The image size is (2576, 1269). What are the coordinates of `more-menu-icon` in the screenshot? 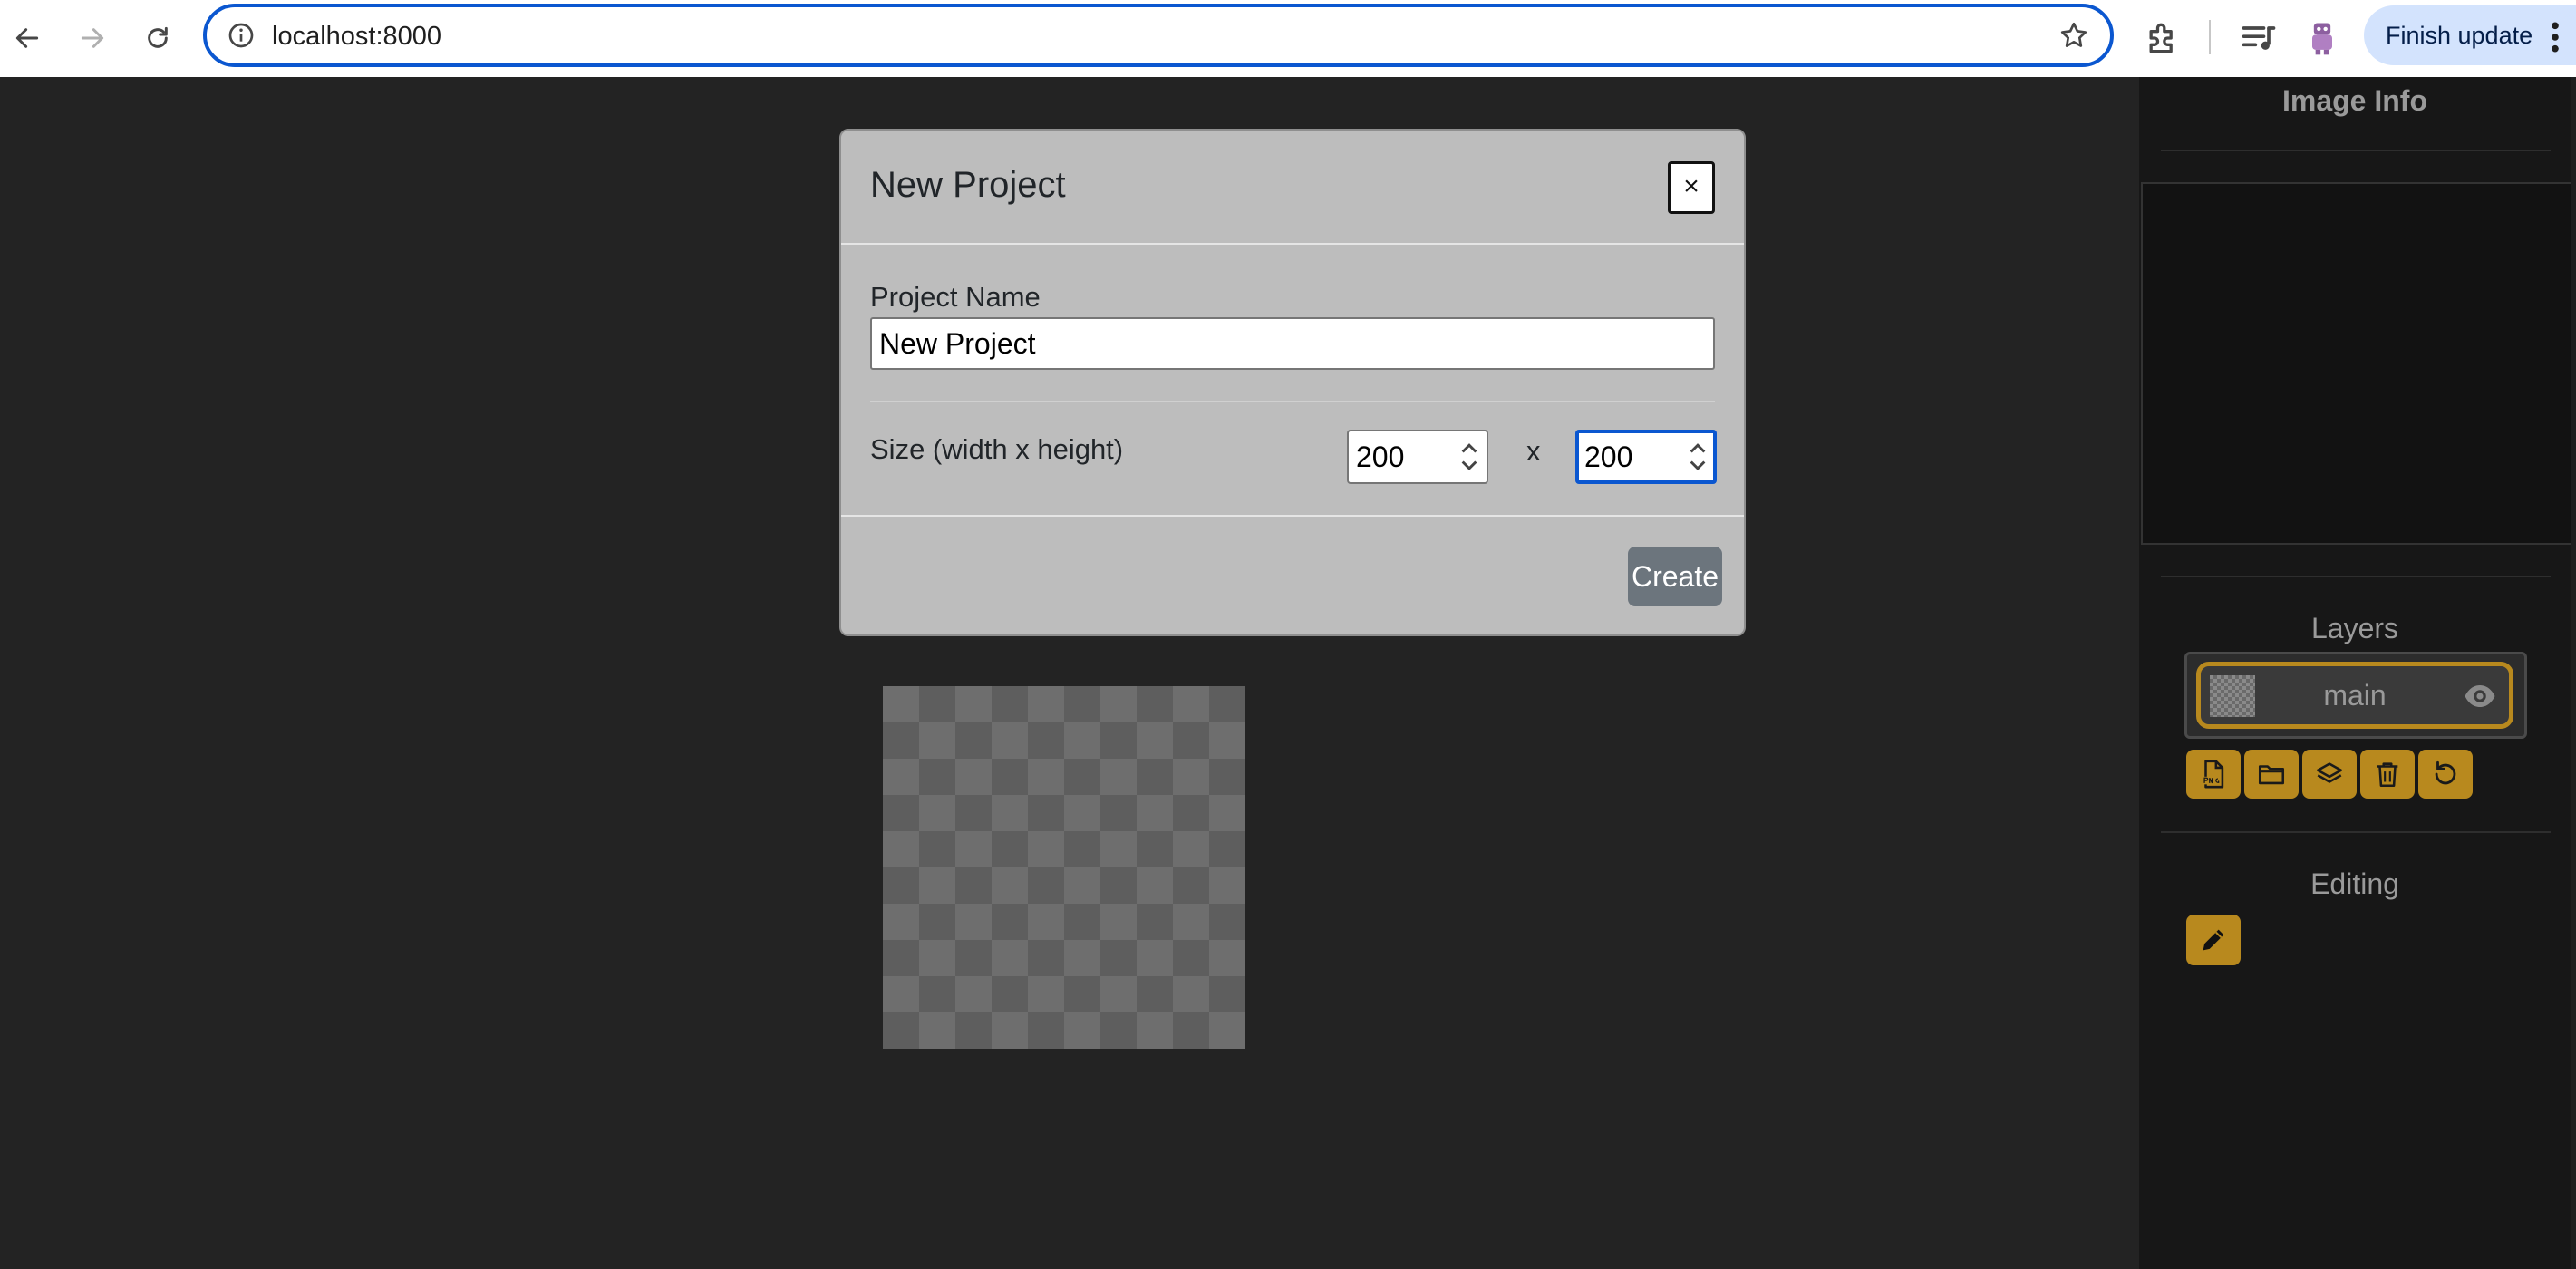 It's located at (2555, 37).